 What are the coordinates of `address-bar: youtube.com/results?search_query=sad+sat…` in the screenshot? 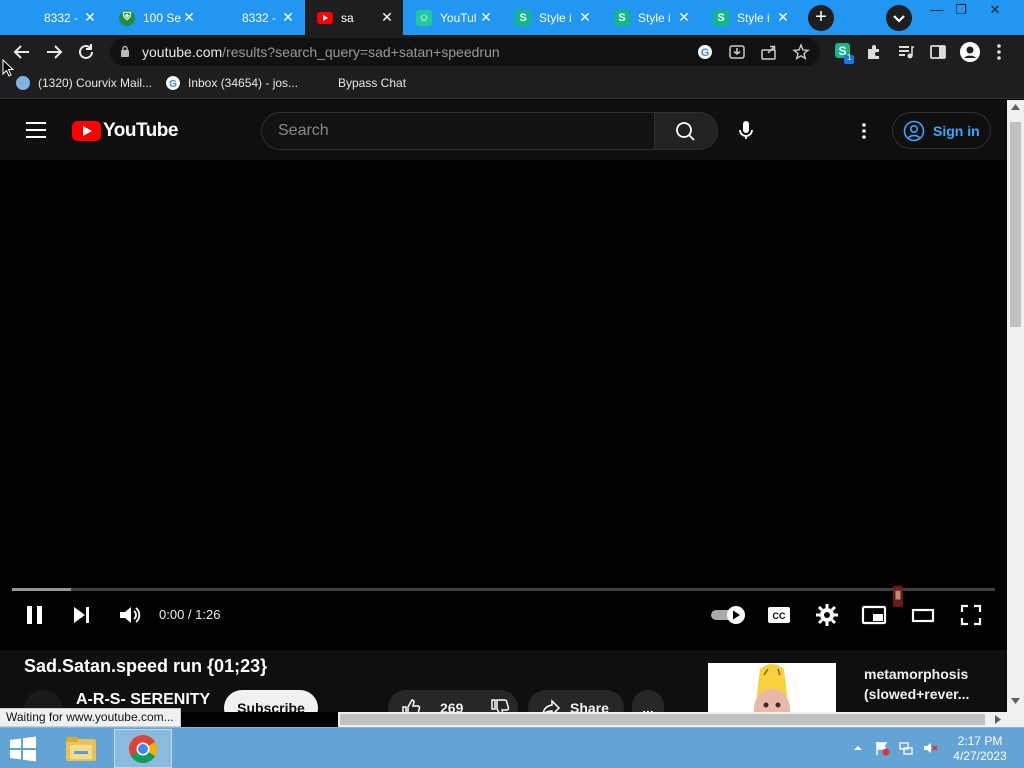 It's located at (465, 52).